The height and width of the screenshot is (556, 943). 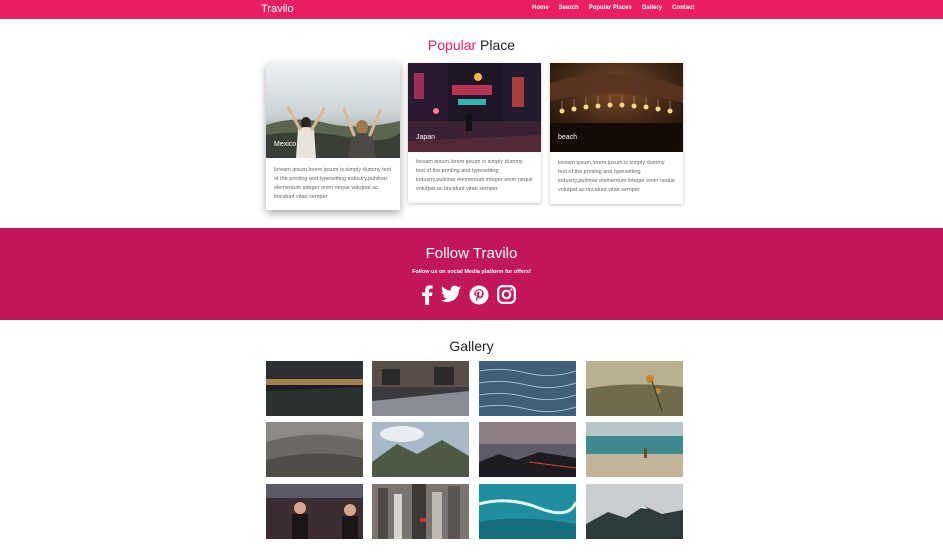 What do you see at coordinates (568, 137) in the screenshot?
I see `place-caption-beach: beach` at bounding box center [568, 137].